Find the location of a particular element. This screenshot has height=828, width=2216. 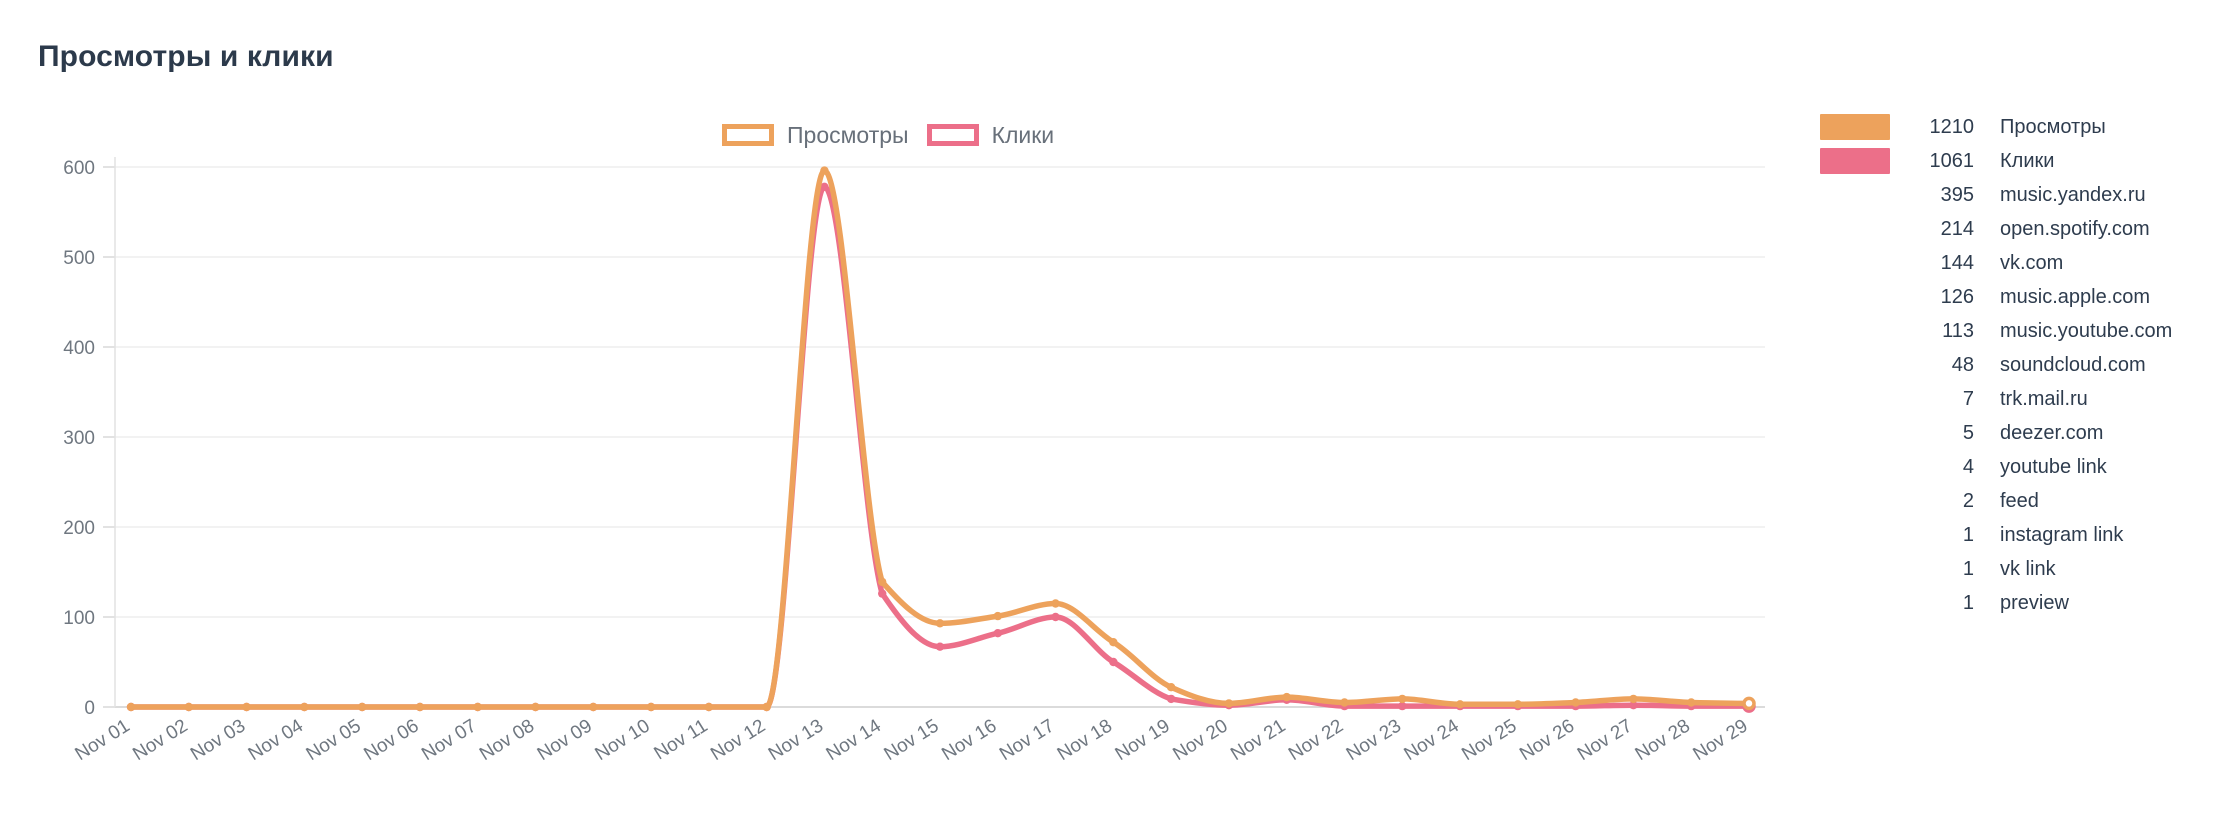

legend-label: music.youtube.com is located at coordinates (2086, 330).